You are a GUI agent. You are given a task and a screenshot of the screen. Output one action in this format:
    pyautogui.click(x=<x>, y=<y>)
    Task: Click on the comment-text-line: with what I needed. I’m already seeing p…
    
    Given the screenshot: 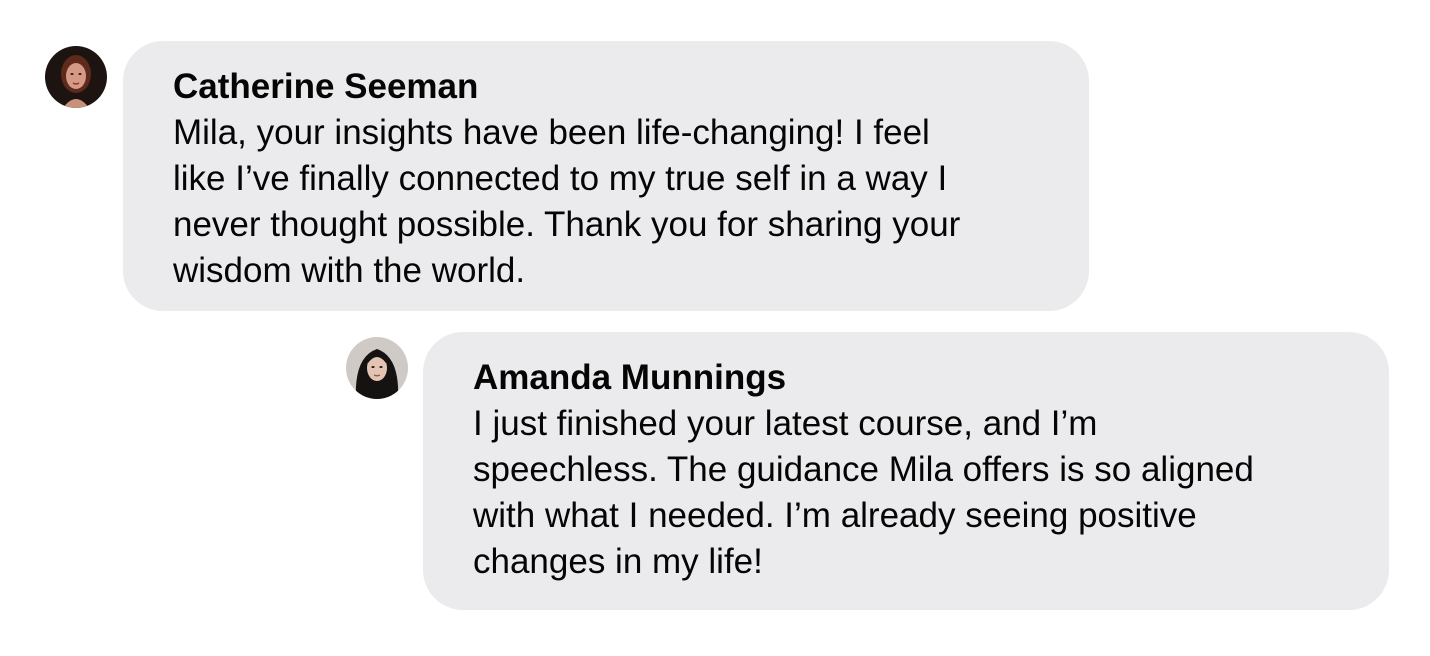 What is the action you would take?
    pyautogui.click(x=835, y=515)
    